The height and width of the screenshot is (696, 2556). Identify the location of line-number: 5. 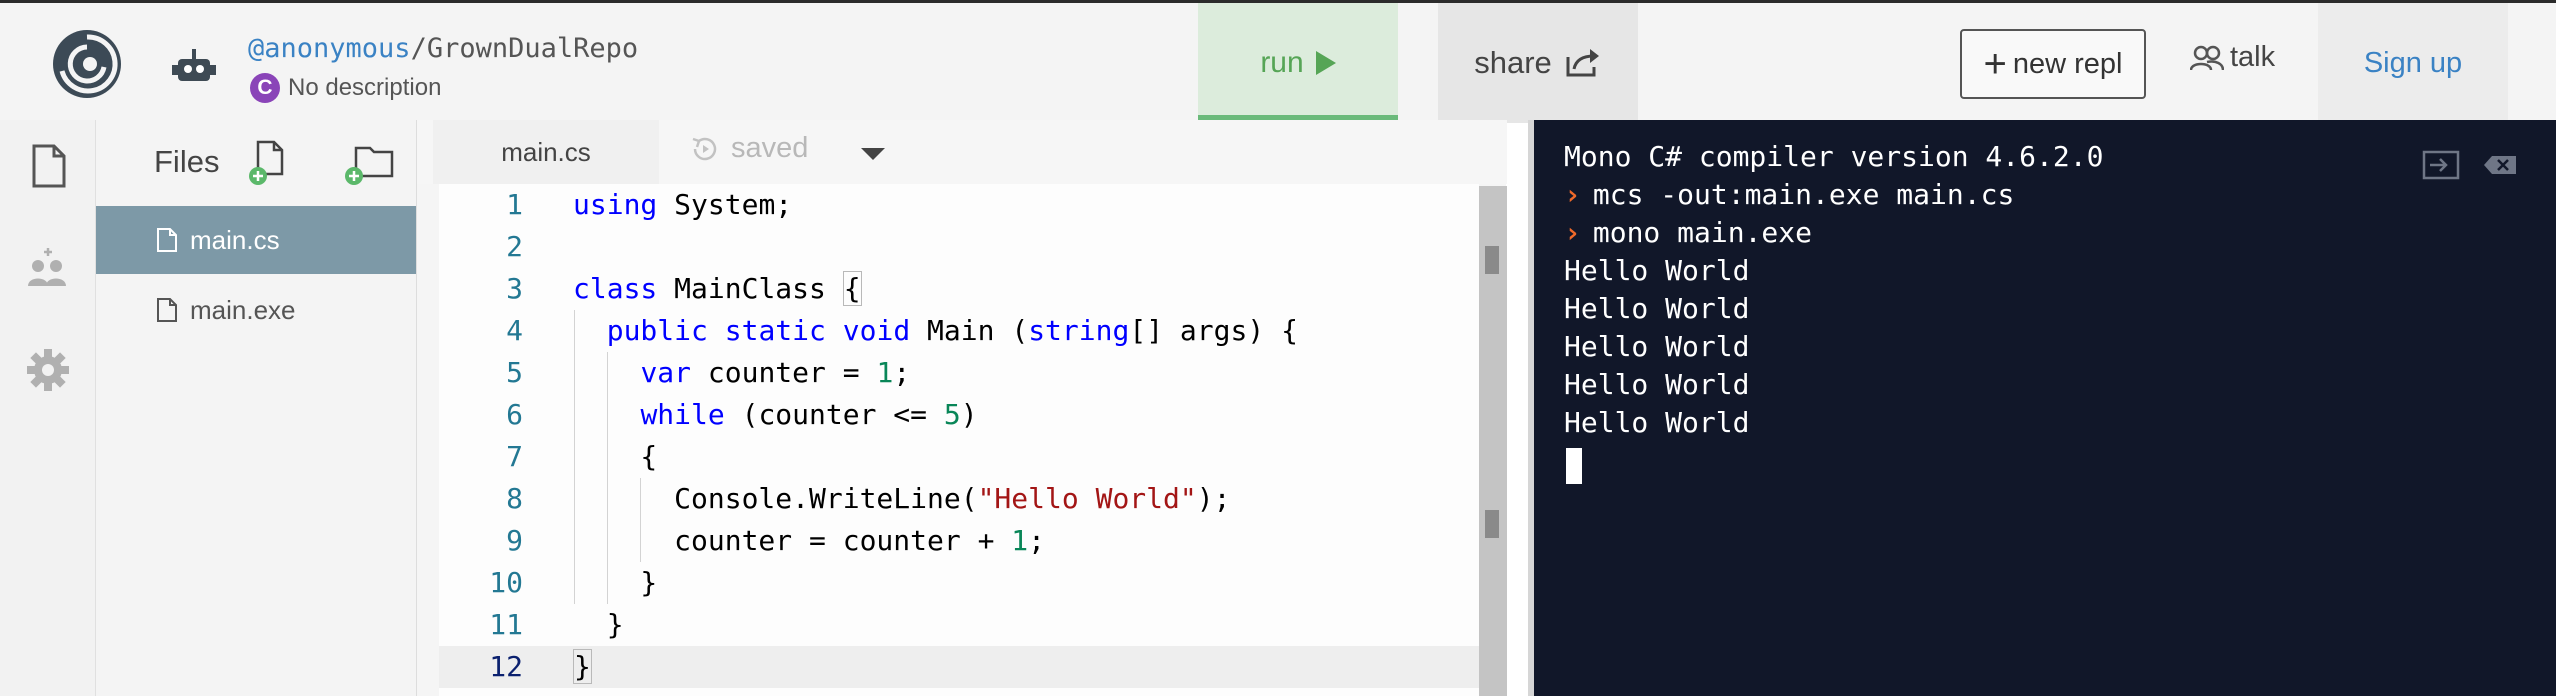
(514, 372).